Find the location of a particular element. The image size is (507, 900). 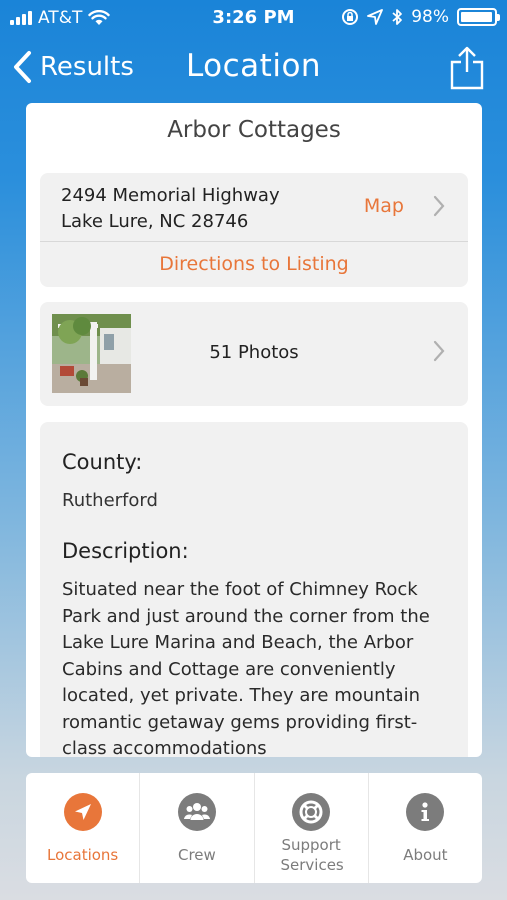

photos-row: 51 Photos is located at coordinates (254, 354).